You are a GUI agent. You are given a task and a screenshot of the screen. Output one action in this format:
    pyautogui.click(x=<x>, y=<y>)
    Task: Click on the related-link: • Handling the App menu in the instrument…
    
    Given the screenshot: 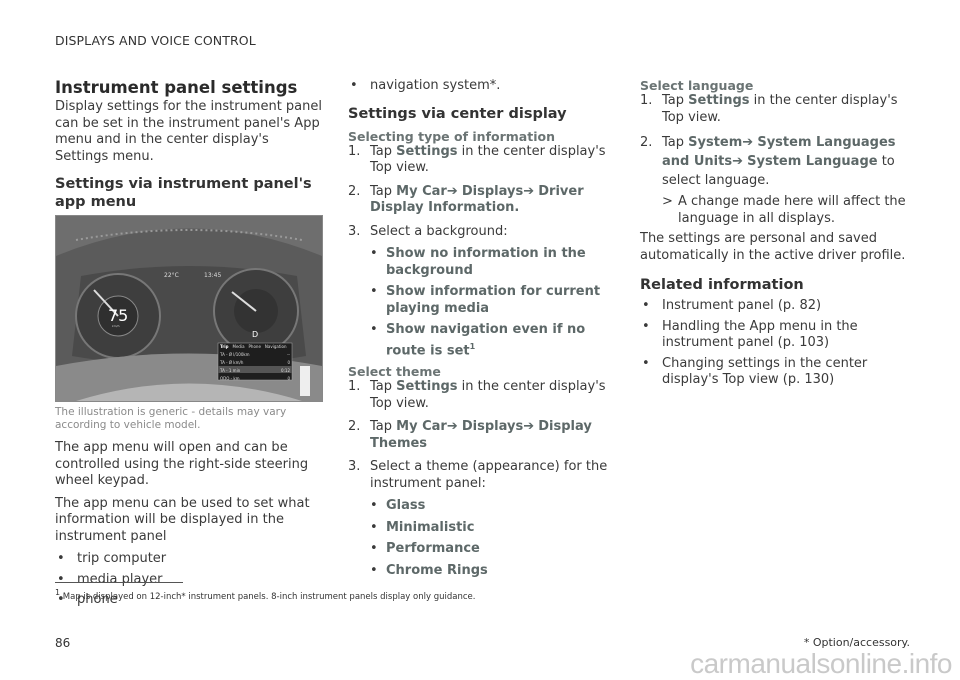 What is the action you would take?
    pyautogui.click(x=777, y=335)
    